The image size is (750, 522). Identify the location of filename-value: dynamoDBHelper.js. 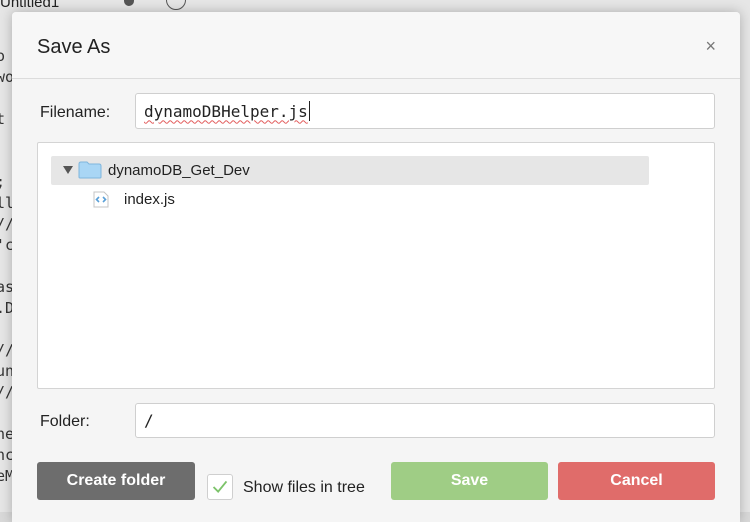
(226, 111).